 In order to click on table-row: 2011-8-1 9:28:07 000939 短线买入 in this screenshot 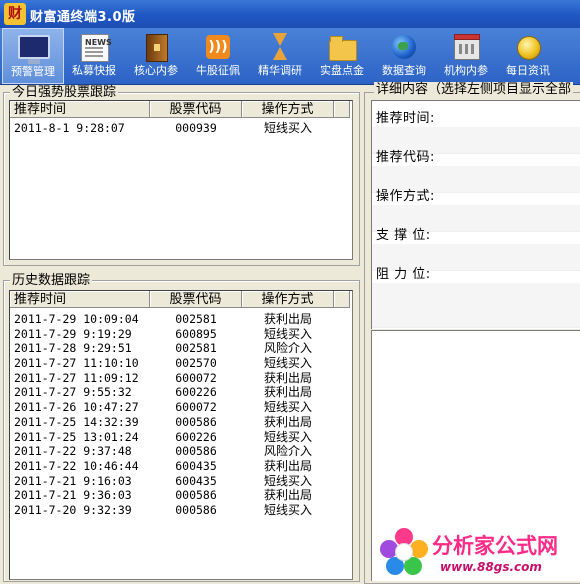, I will do `click(172, 128)`.